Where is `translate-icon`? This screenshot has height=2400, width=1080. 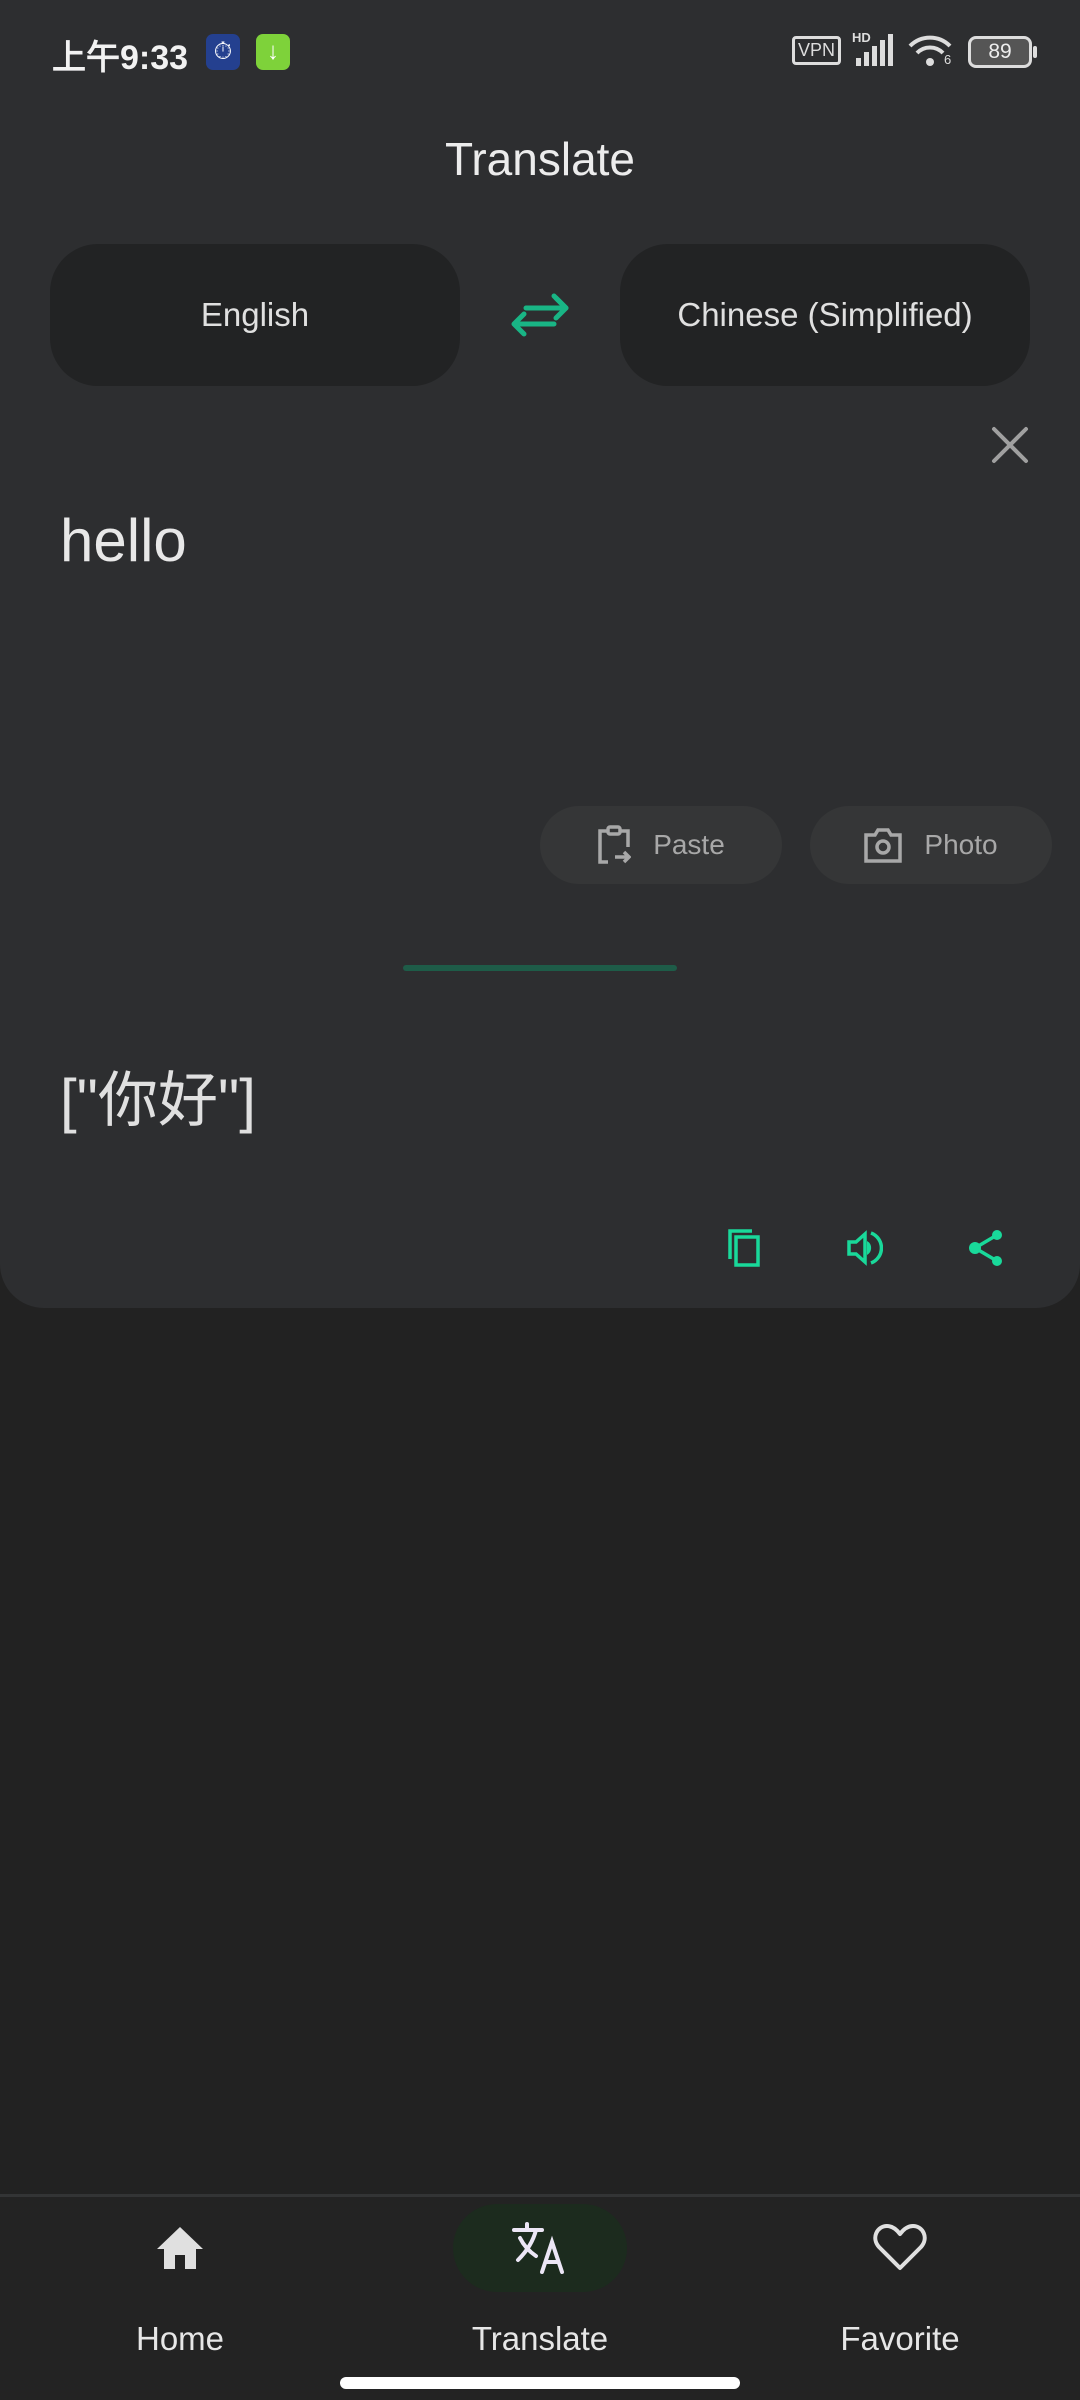 translate-icon is located at coordinates (538, 2248).